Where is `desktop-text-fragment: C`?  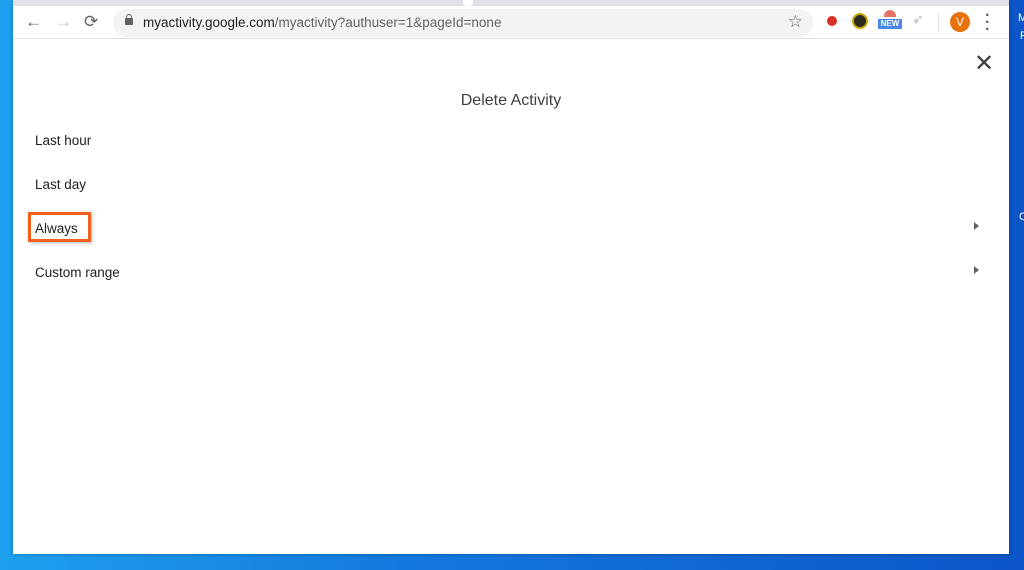 desktop-text-fragment: C is located at coordinates (1021, 217).